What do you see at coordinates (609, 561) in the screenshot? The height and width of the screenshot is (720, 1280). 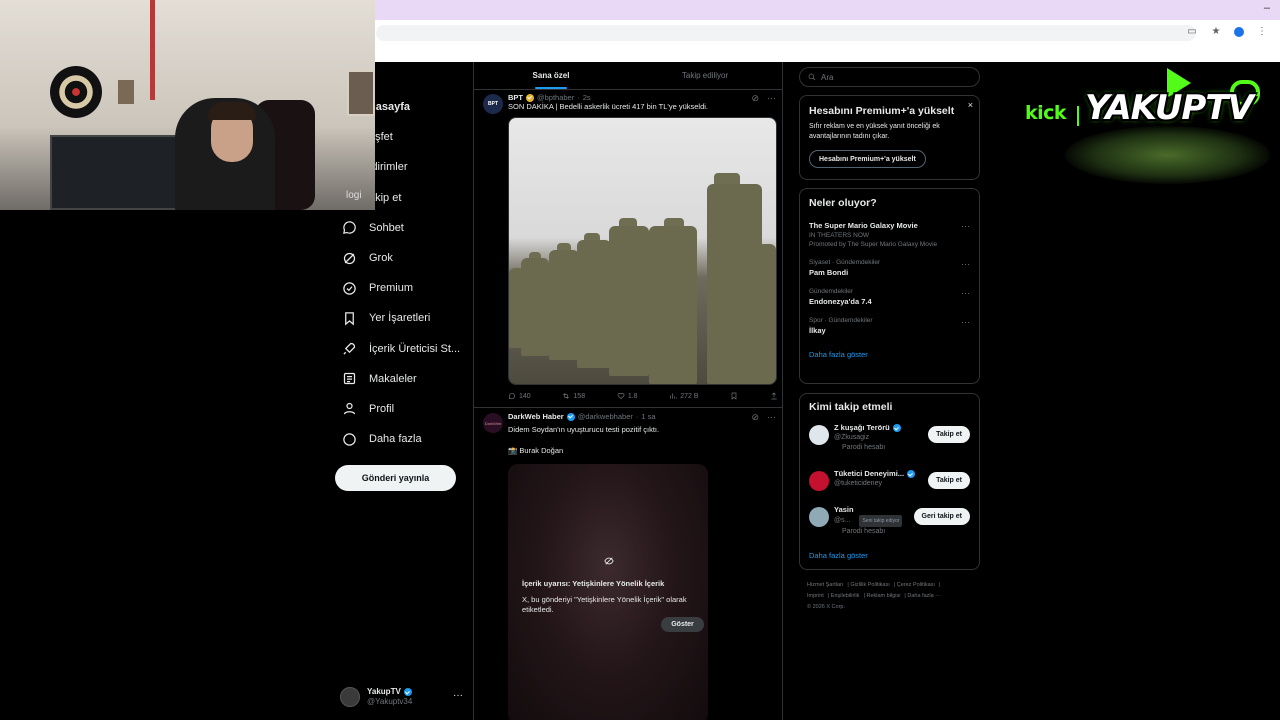 I see `hidden-eye-icon` at bounding box center [609, 561].